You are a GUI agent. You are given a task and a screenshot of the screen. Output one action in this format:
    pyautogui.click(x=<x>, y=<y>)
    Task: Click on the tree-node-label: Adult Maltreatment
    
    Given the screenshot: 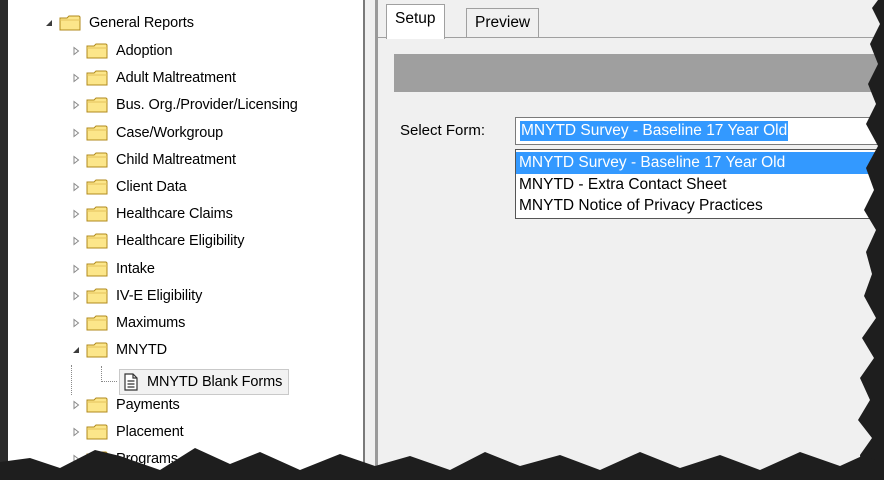 What is the action you would take?
    pyautogui.click(x=176, y=78)
    